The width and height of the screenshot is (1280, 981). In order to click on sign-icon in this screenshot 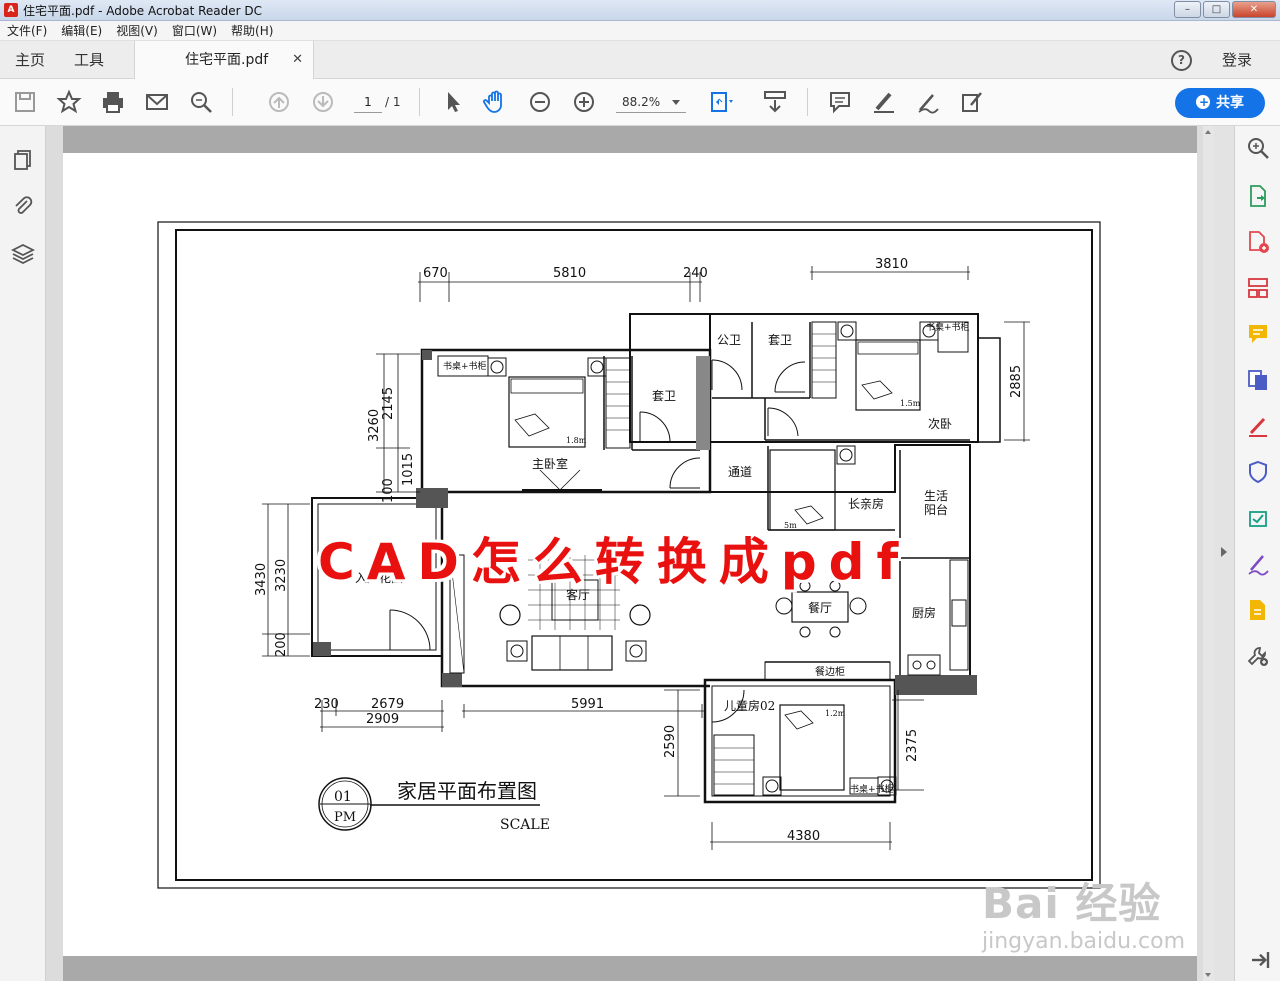, I will do `click(1258, 564)`.